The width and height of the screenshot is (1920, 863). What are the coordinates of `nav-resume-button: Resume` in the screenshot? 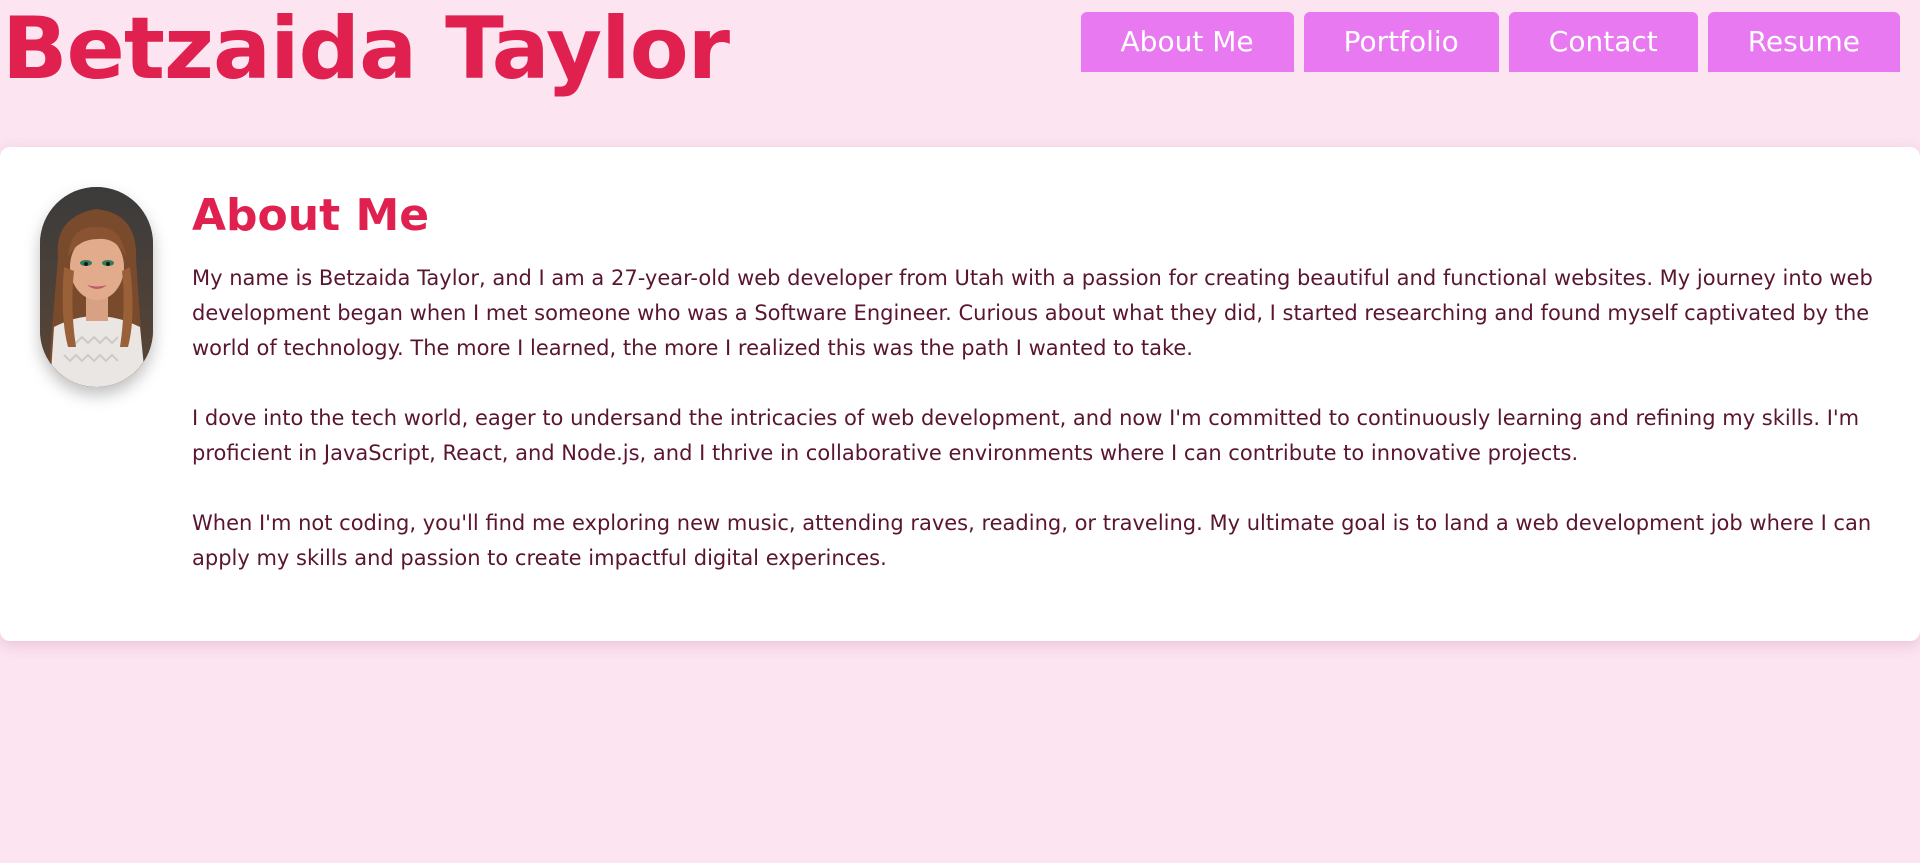 It's located at (1803, 42).